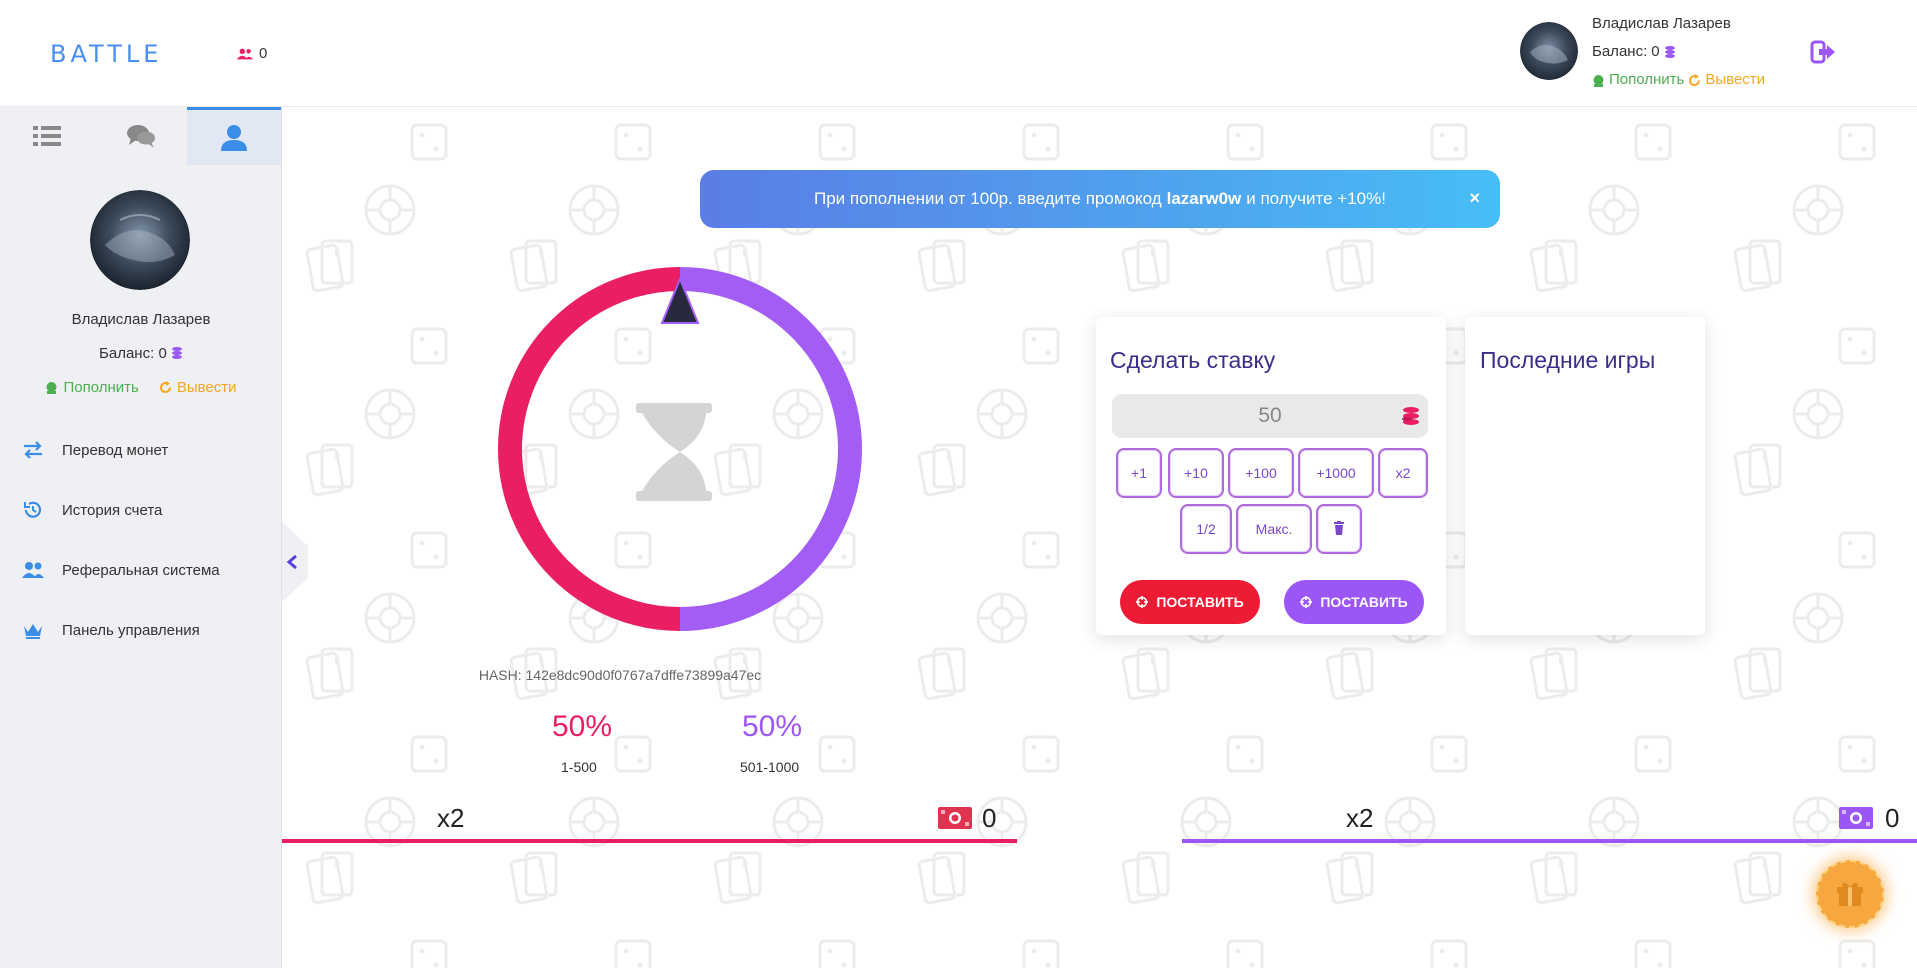  I want to click on logo: BATTLE, so click(106, 54).